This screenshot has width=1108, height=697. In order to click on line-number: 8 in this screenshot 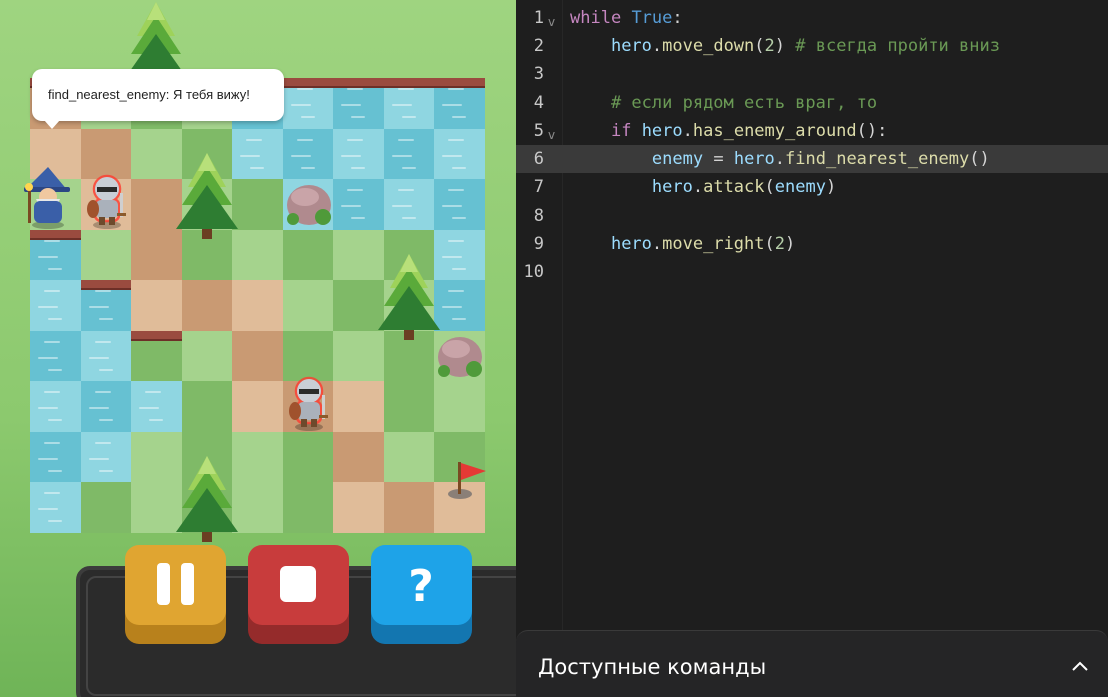, I will do `click(538, 216)`.